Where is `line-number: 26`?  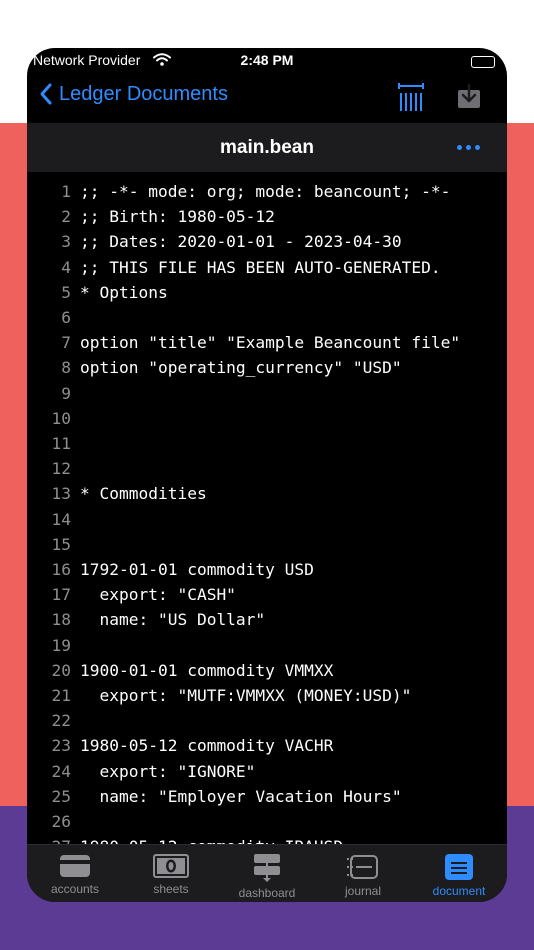
line-number: 26 is located at coordinates (61, 821).